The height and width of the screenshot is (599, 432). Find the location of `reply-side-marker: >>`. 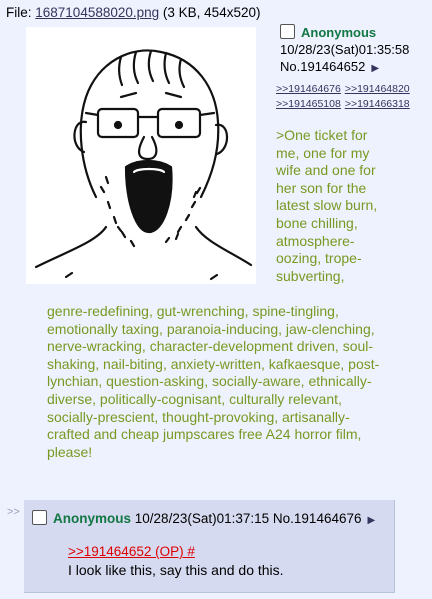

reply-side-marker: >> is located at coordinates (13, 512).